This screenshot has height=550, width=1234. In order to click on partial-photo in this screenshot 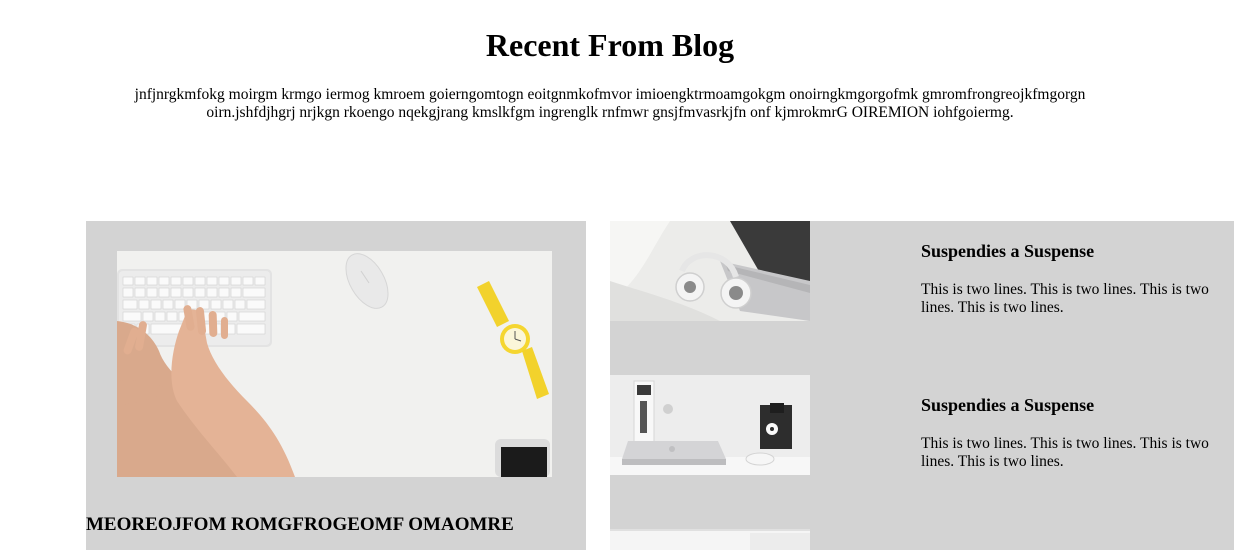, I will do `click(710, 539)`.